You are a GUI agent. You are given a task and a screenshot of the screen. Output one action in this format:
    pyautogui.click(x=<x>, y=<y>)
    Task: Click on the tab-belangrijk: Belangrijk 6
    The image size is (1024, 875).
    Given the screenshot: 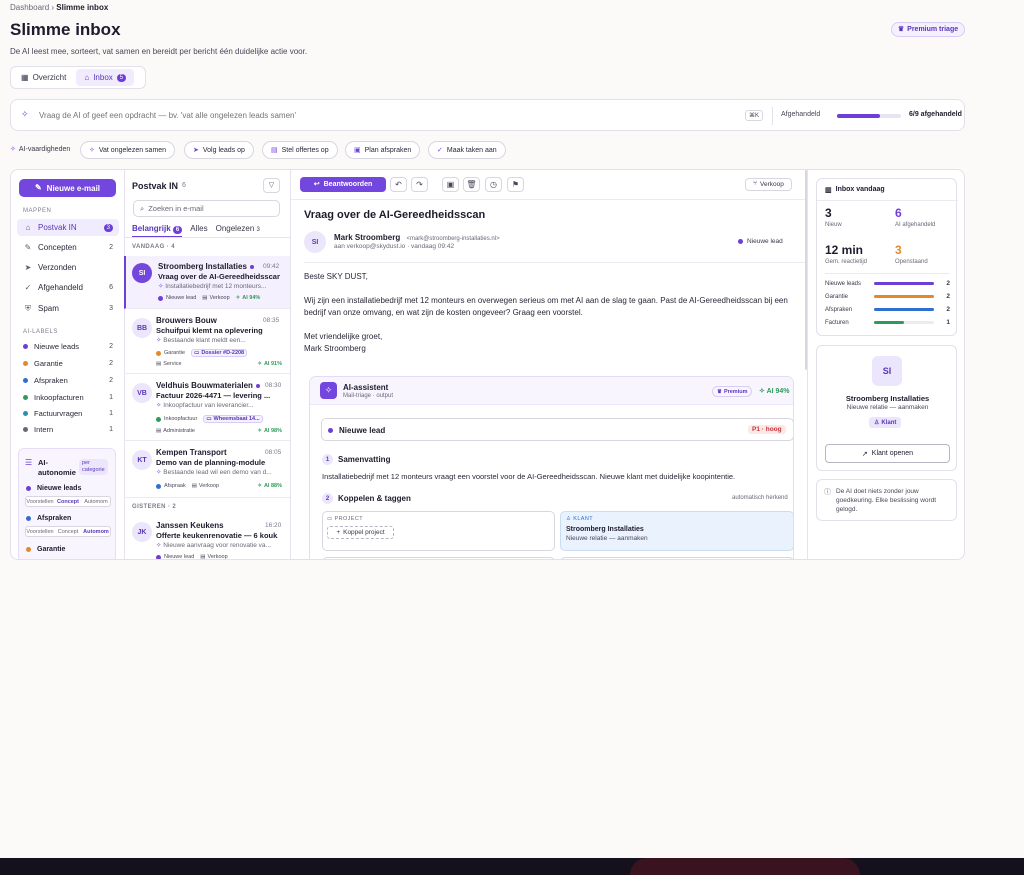 What is the action you would take?
    pyautogui.click(x=157, y=231)
    